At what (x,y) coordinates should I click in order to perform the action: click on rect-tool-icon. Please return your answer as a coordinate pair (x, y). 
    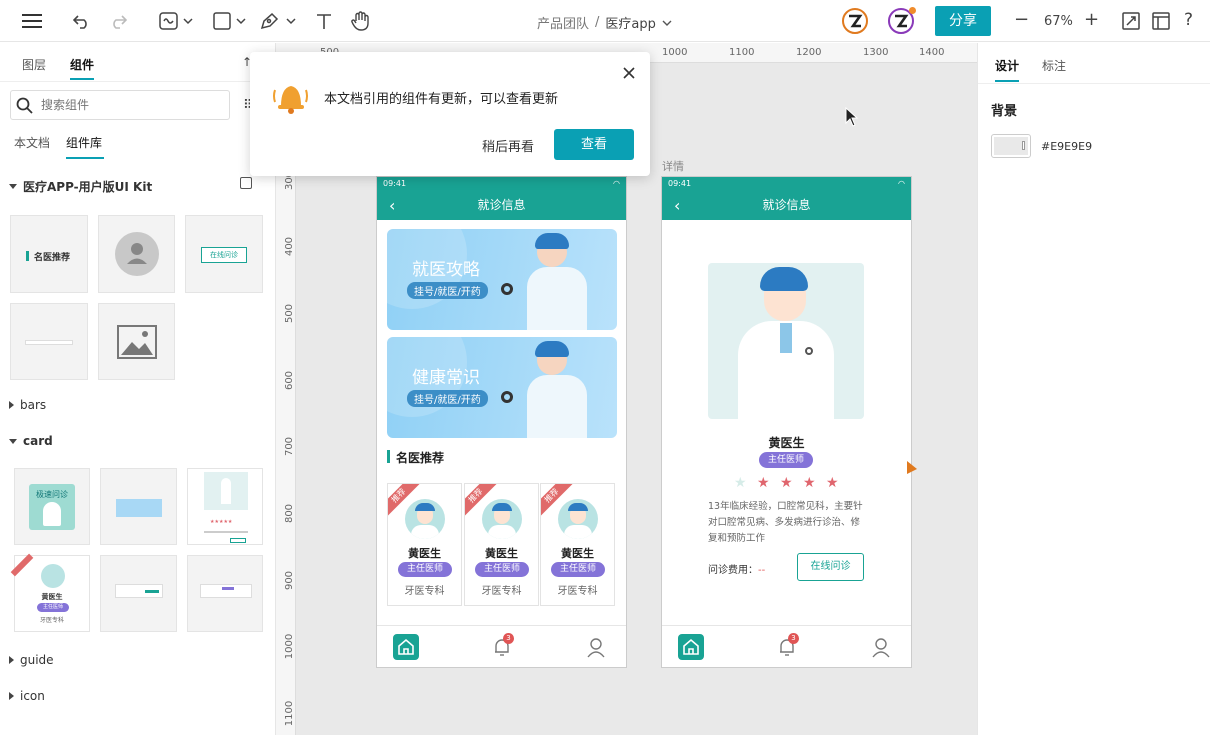
    Looking at the image, I should click on (230, 21).